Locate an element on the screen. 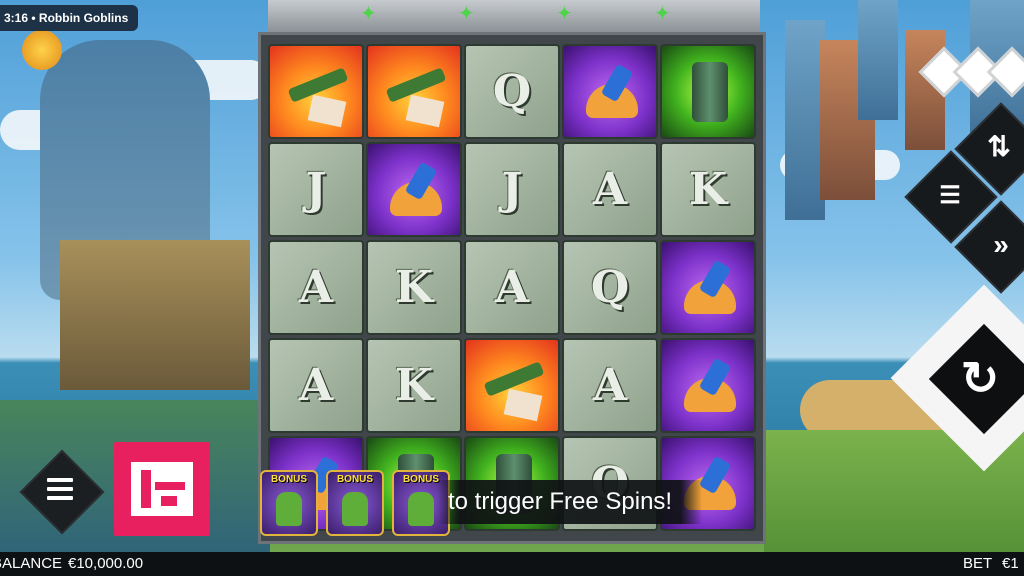 Image resolution: width=1024 pixels, height=576 pixels. autoplay-icon: ⇅ is located at coordinates (999, 146).